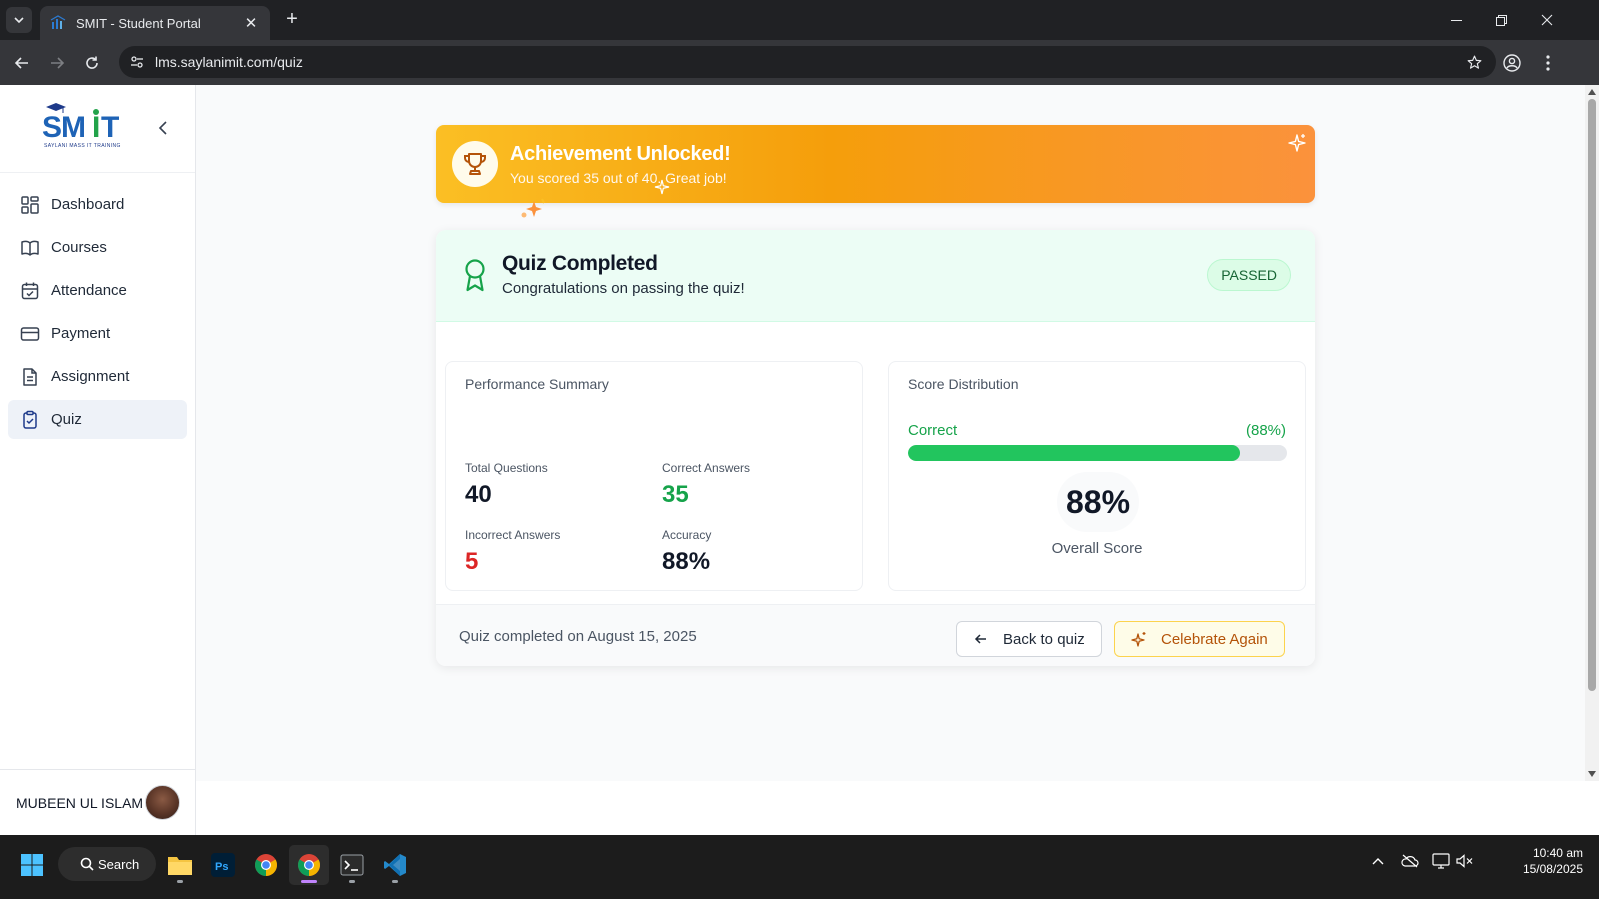 This screenshot has height=899, width=1599. What do you see at coordinates (138, 23) in the screenshot?
I see `tab-title: SMIT - Student Portal` at bounding box center [138, 23].